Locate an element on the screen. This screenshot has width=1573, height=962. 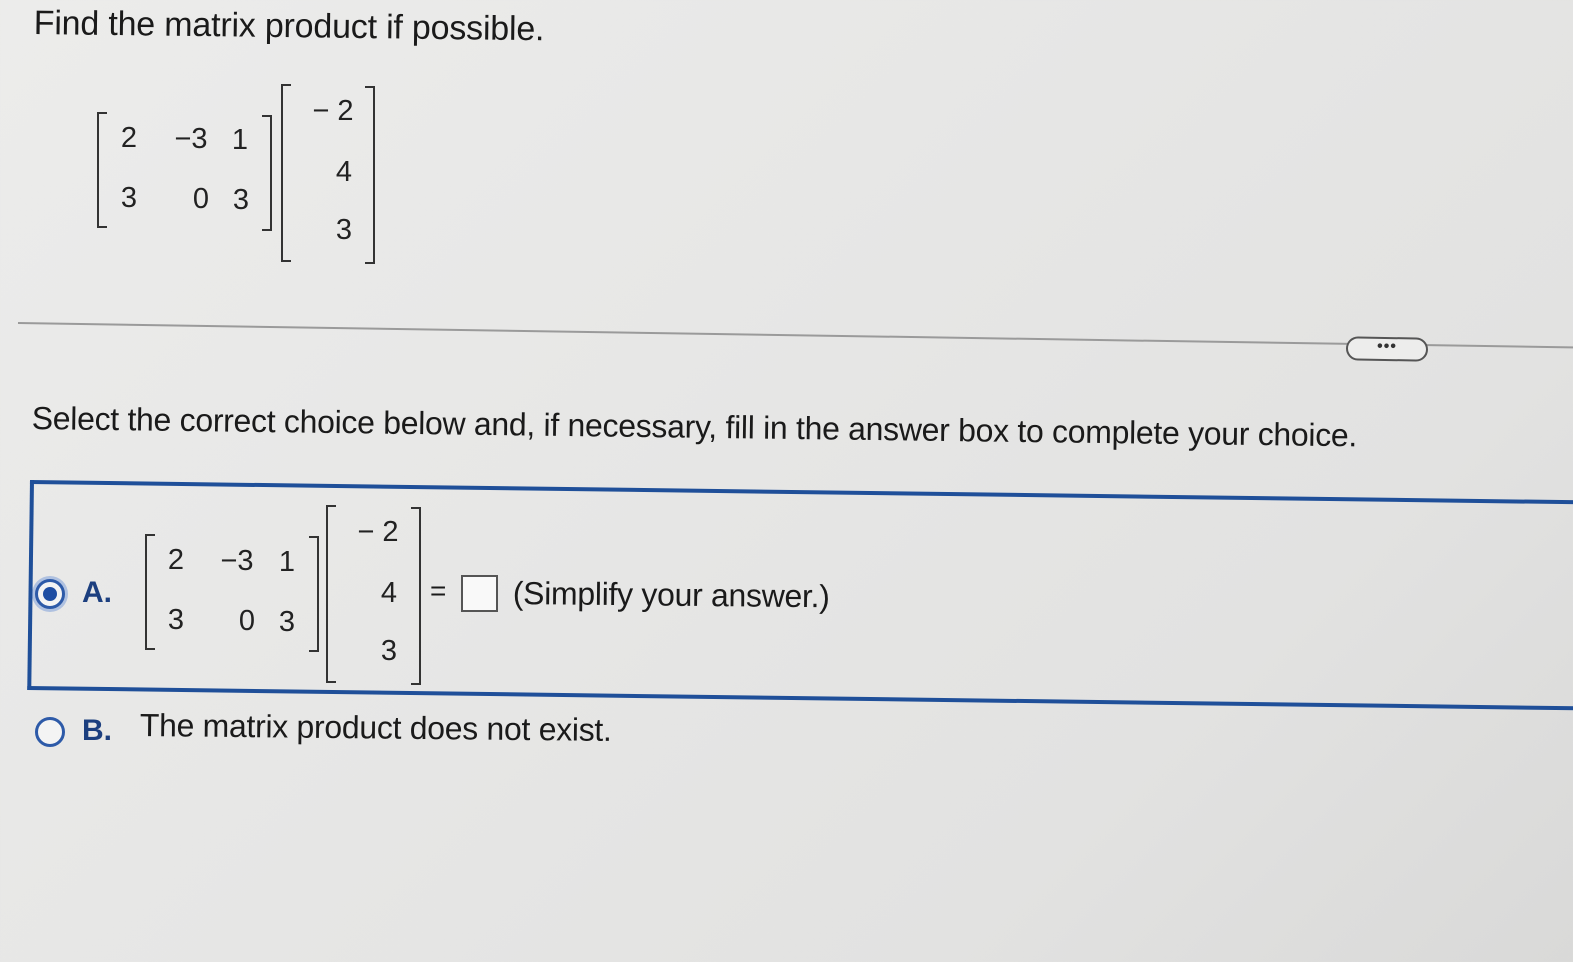
choice-b-radio is located at coordinates (50, 732).